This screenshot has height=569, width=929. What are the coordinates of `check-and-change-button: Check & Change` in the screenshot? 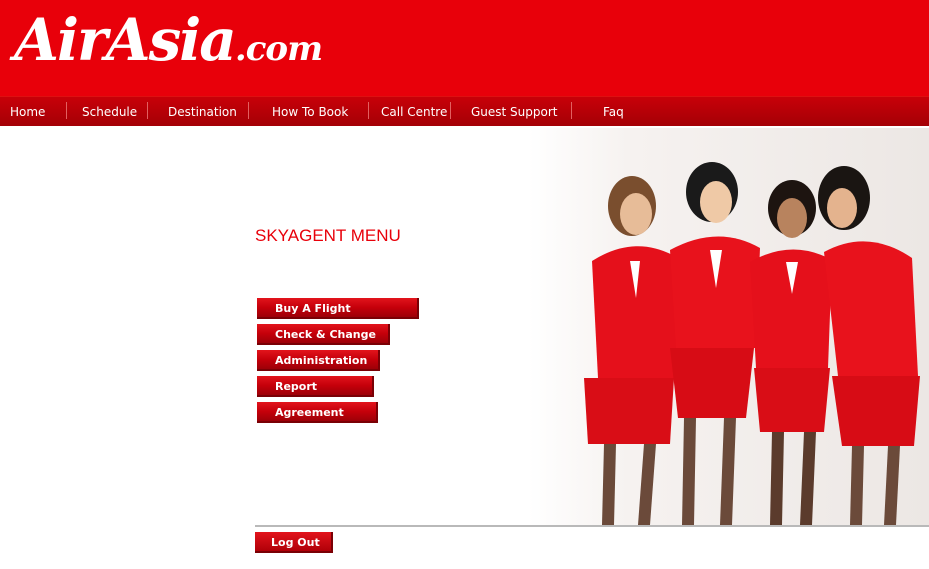 It's located at (323, 334).